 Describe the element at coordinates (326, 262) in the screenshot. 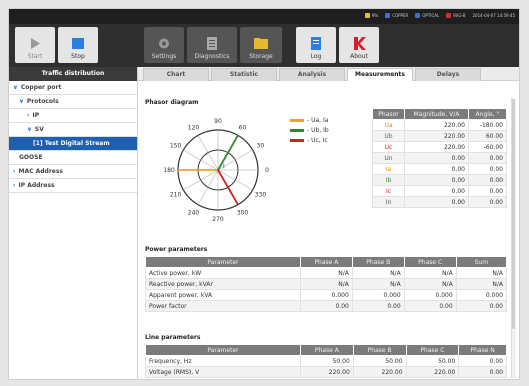

I see `table-header-row: Parameter Phase A Phase B Phase C Sum` at that location.